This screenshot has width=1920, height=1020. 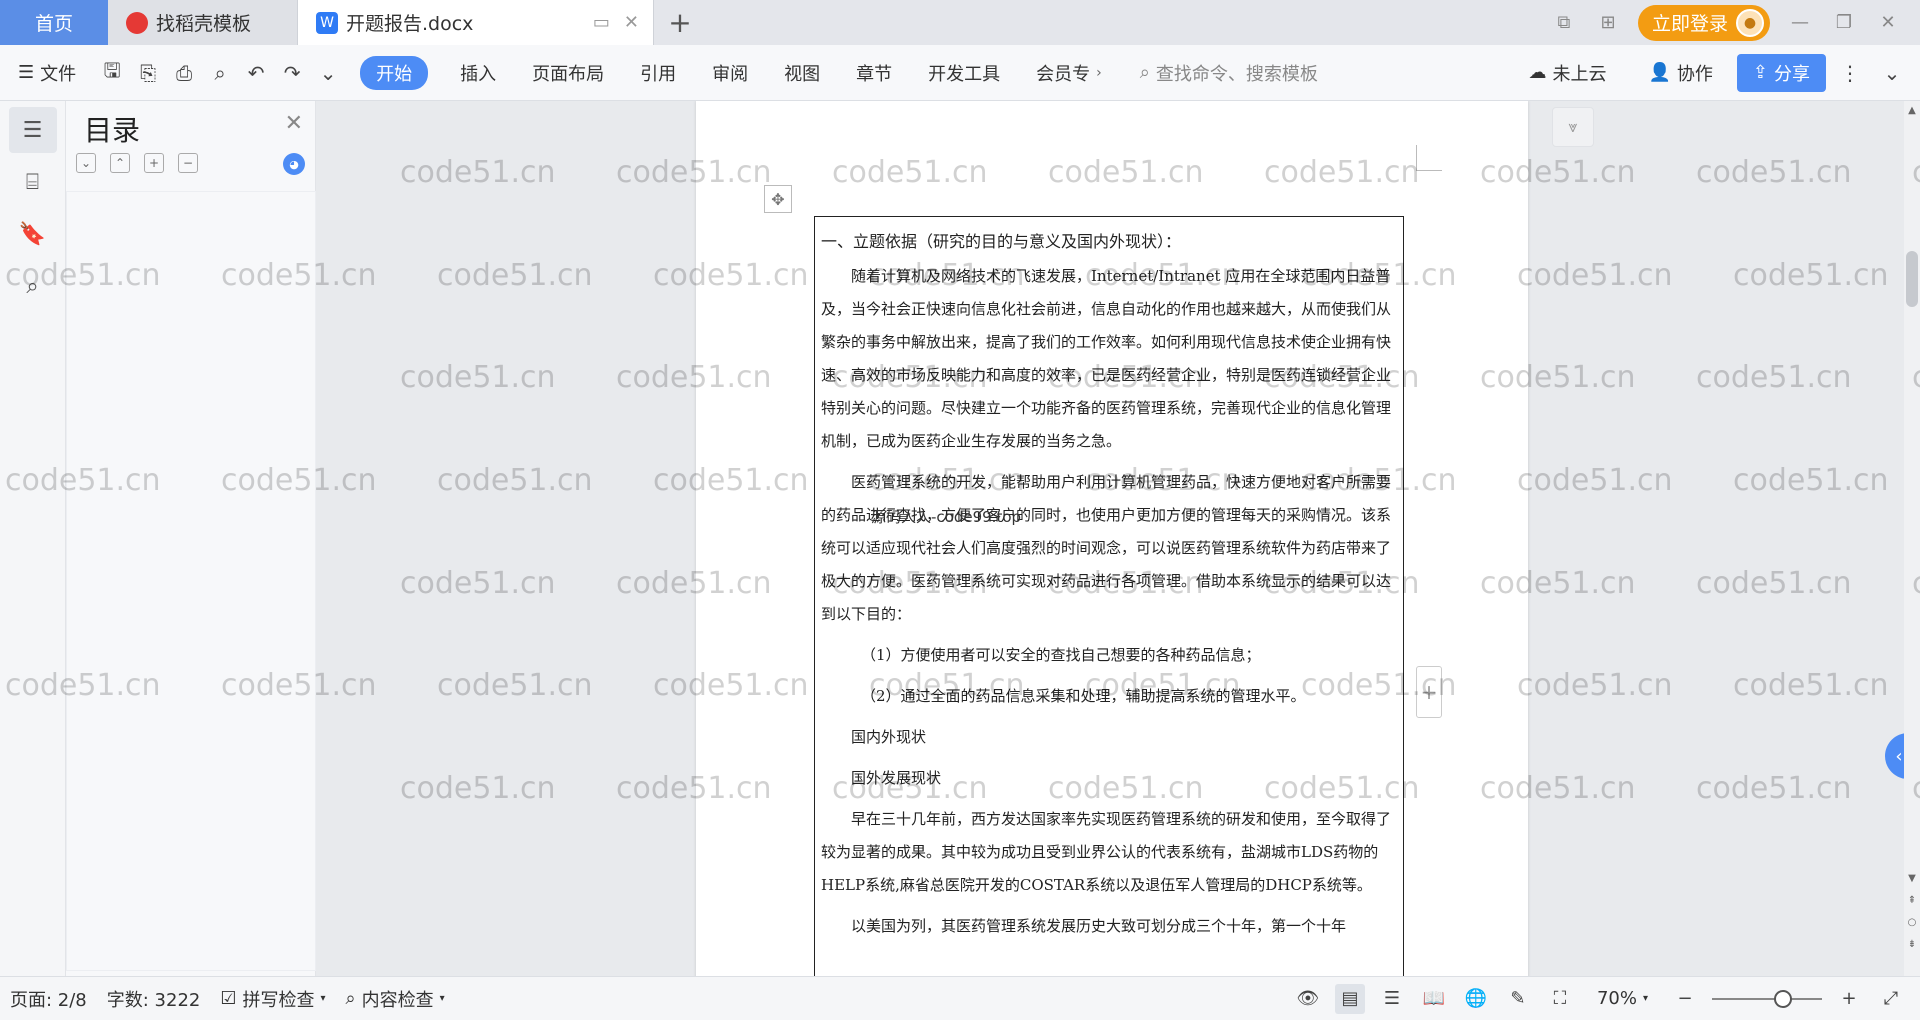 I want to click on tab-start: 开始, so click(x=394, y=72).